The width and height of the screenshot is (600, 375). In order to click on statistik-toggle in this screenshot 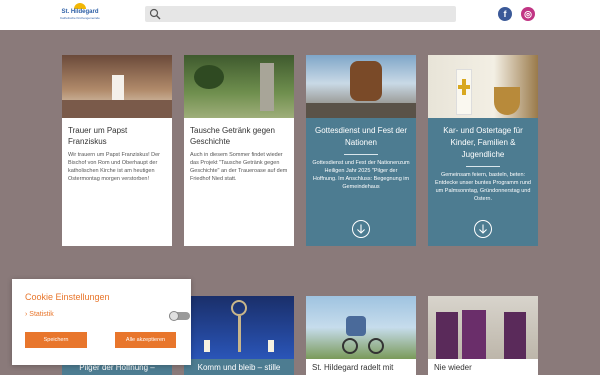, I will do `click(179, 316)`.